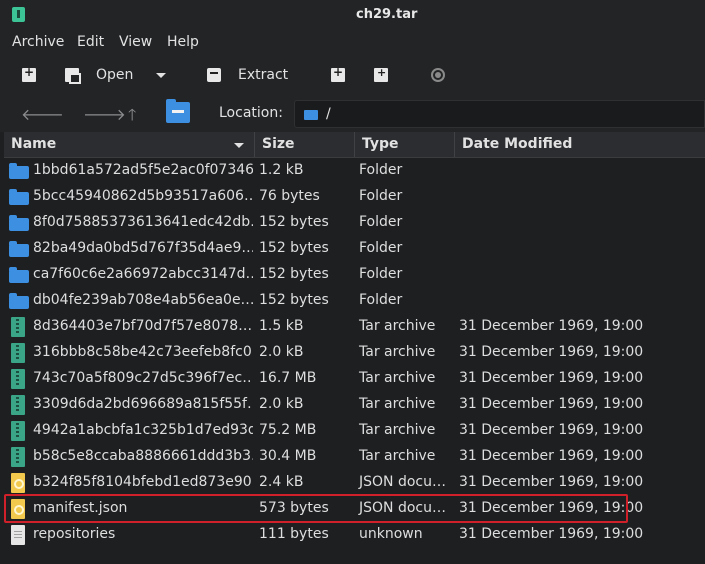 This screenshot has height=564, width=705. I want to click on menu-view: View, so click(135, 42).